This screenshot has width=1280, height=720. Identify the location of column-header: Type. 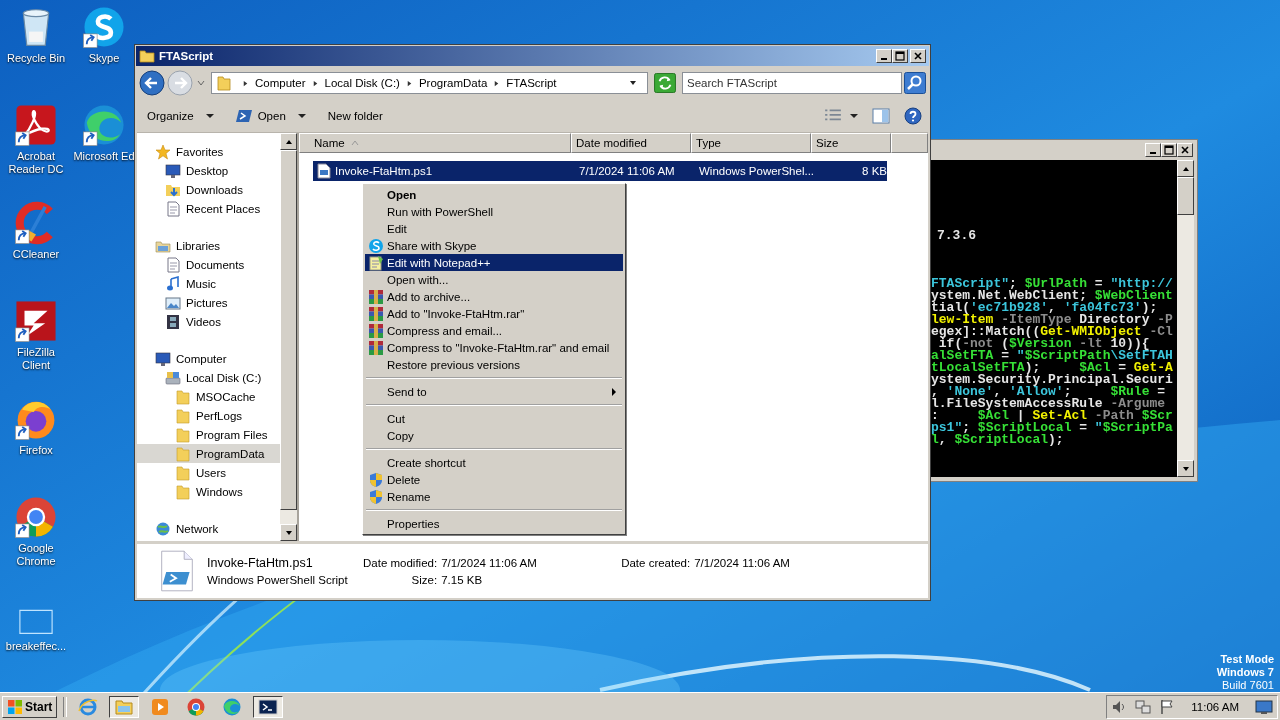
(751, 143).